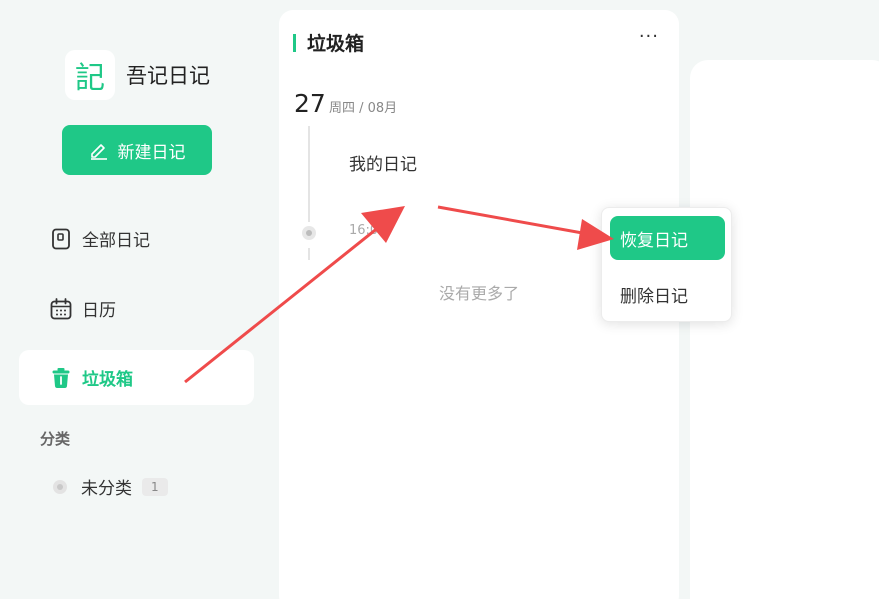 The height and width of the screenshot is (599, 879). I want to click on new-diary-button: 新建日记, so click(137, 150).